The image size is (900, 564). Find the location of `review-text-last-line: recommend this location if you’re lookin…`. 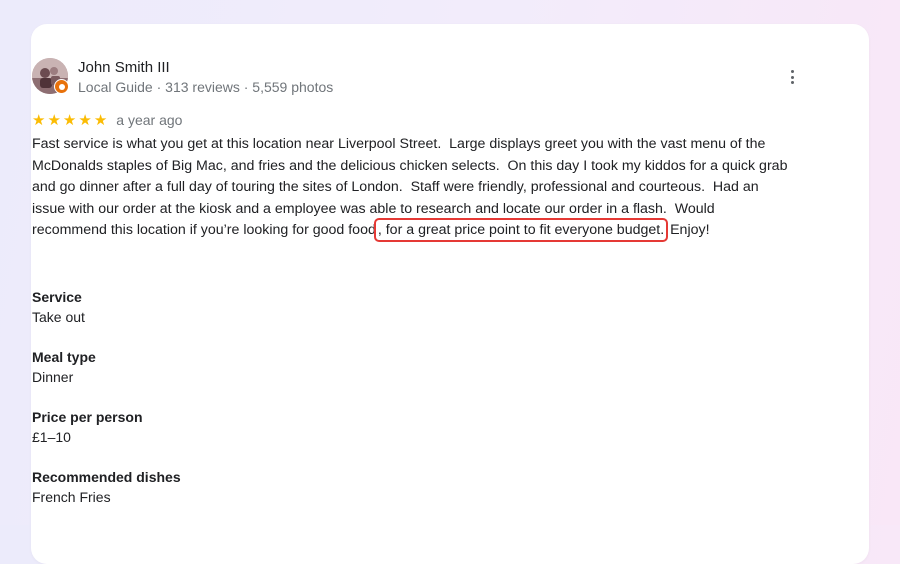

review-text-last-line: recommend this location if you’re lookin… is located at coordinates (427, 230).